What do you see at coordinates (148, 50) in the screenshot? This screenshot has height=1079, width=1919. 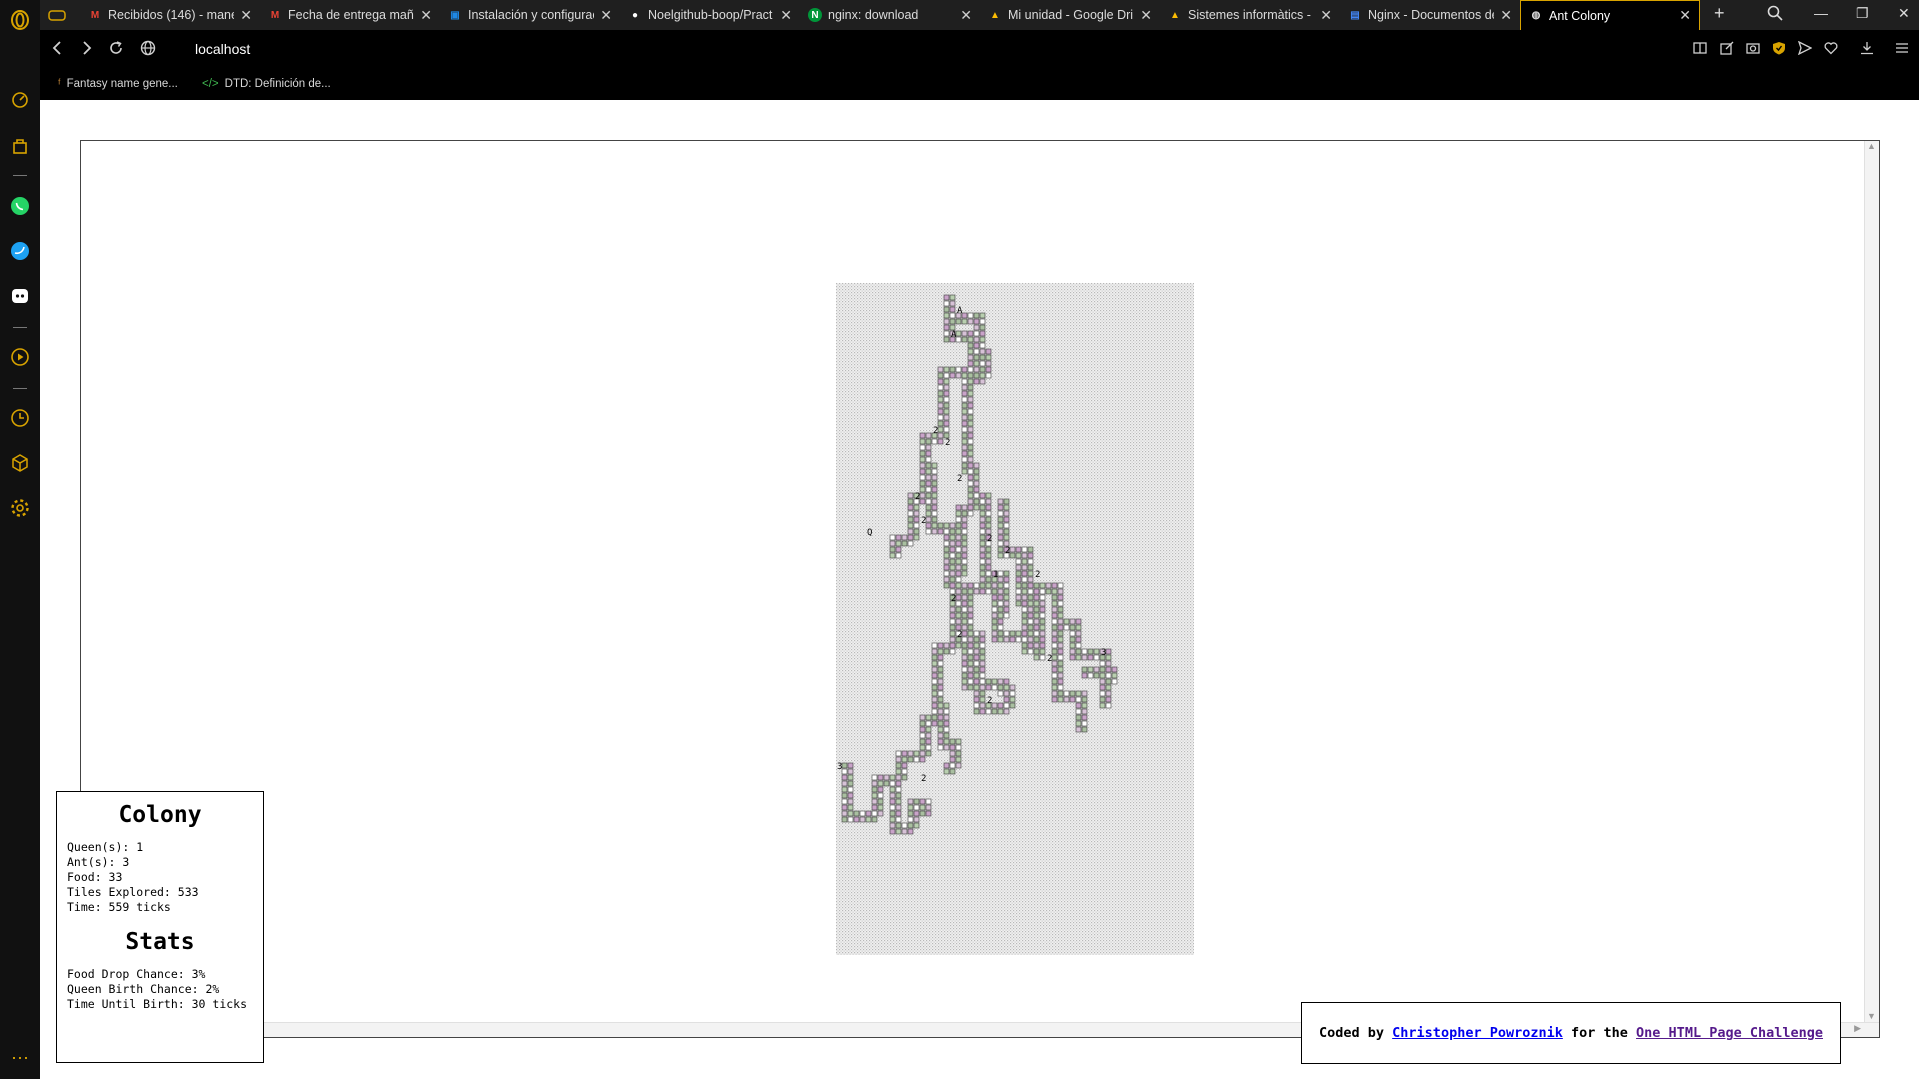 I see `site-info-globe-icon` at bounding box center [148, 50].